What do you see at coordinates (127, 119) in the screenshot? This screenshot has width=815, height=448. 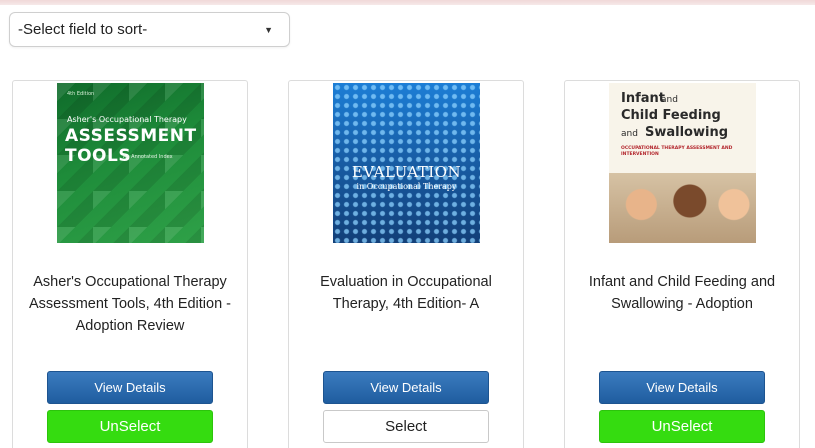 I see `cover-subtitle-text: Asher's Occupational Therapy` at bounding box center [127, 119].